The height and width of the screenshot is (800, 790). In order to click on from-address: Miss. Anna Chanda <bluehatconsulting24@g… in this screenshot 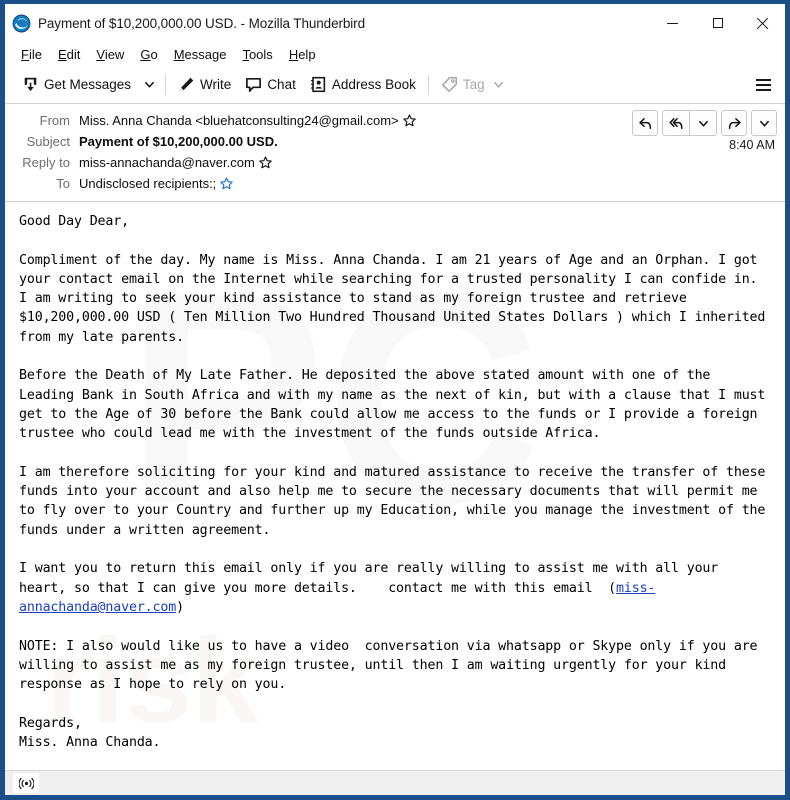, I will do `click(239, 120)`.